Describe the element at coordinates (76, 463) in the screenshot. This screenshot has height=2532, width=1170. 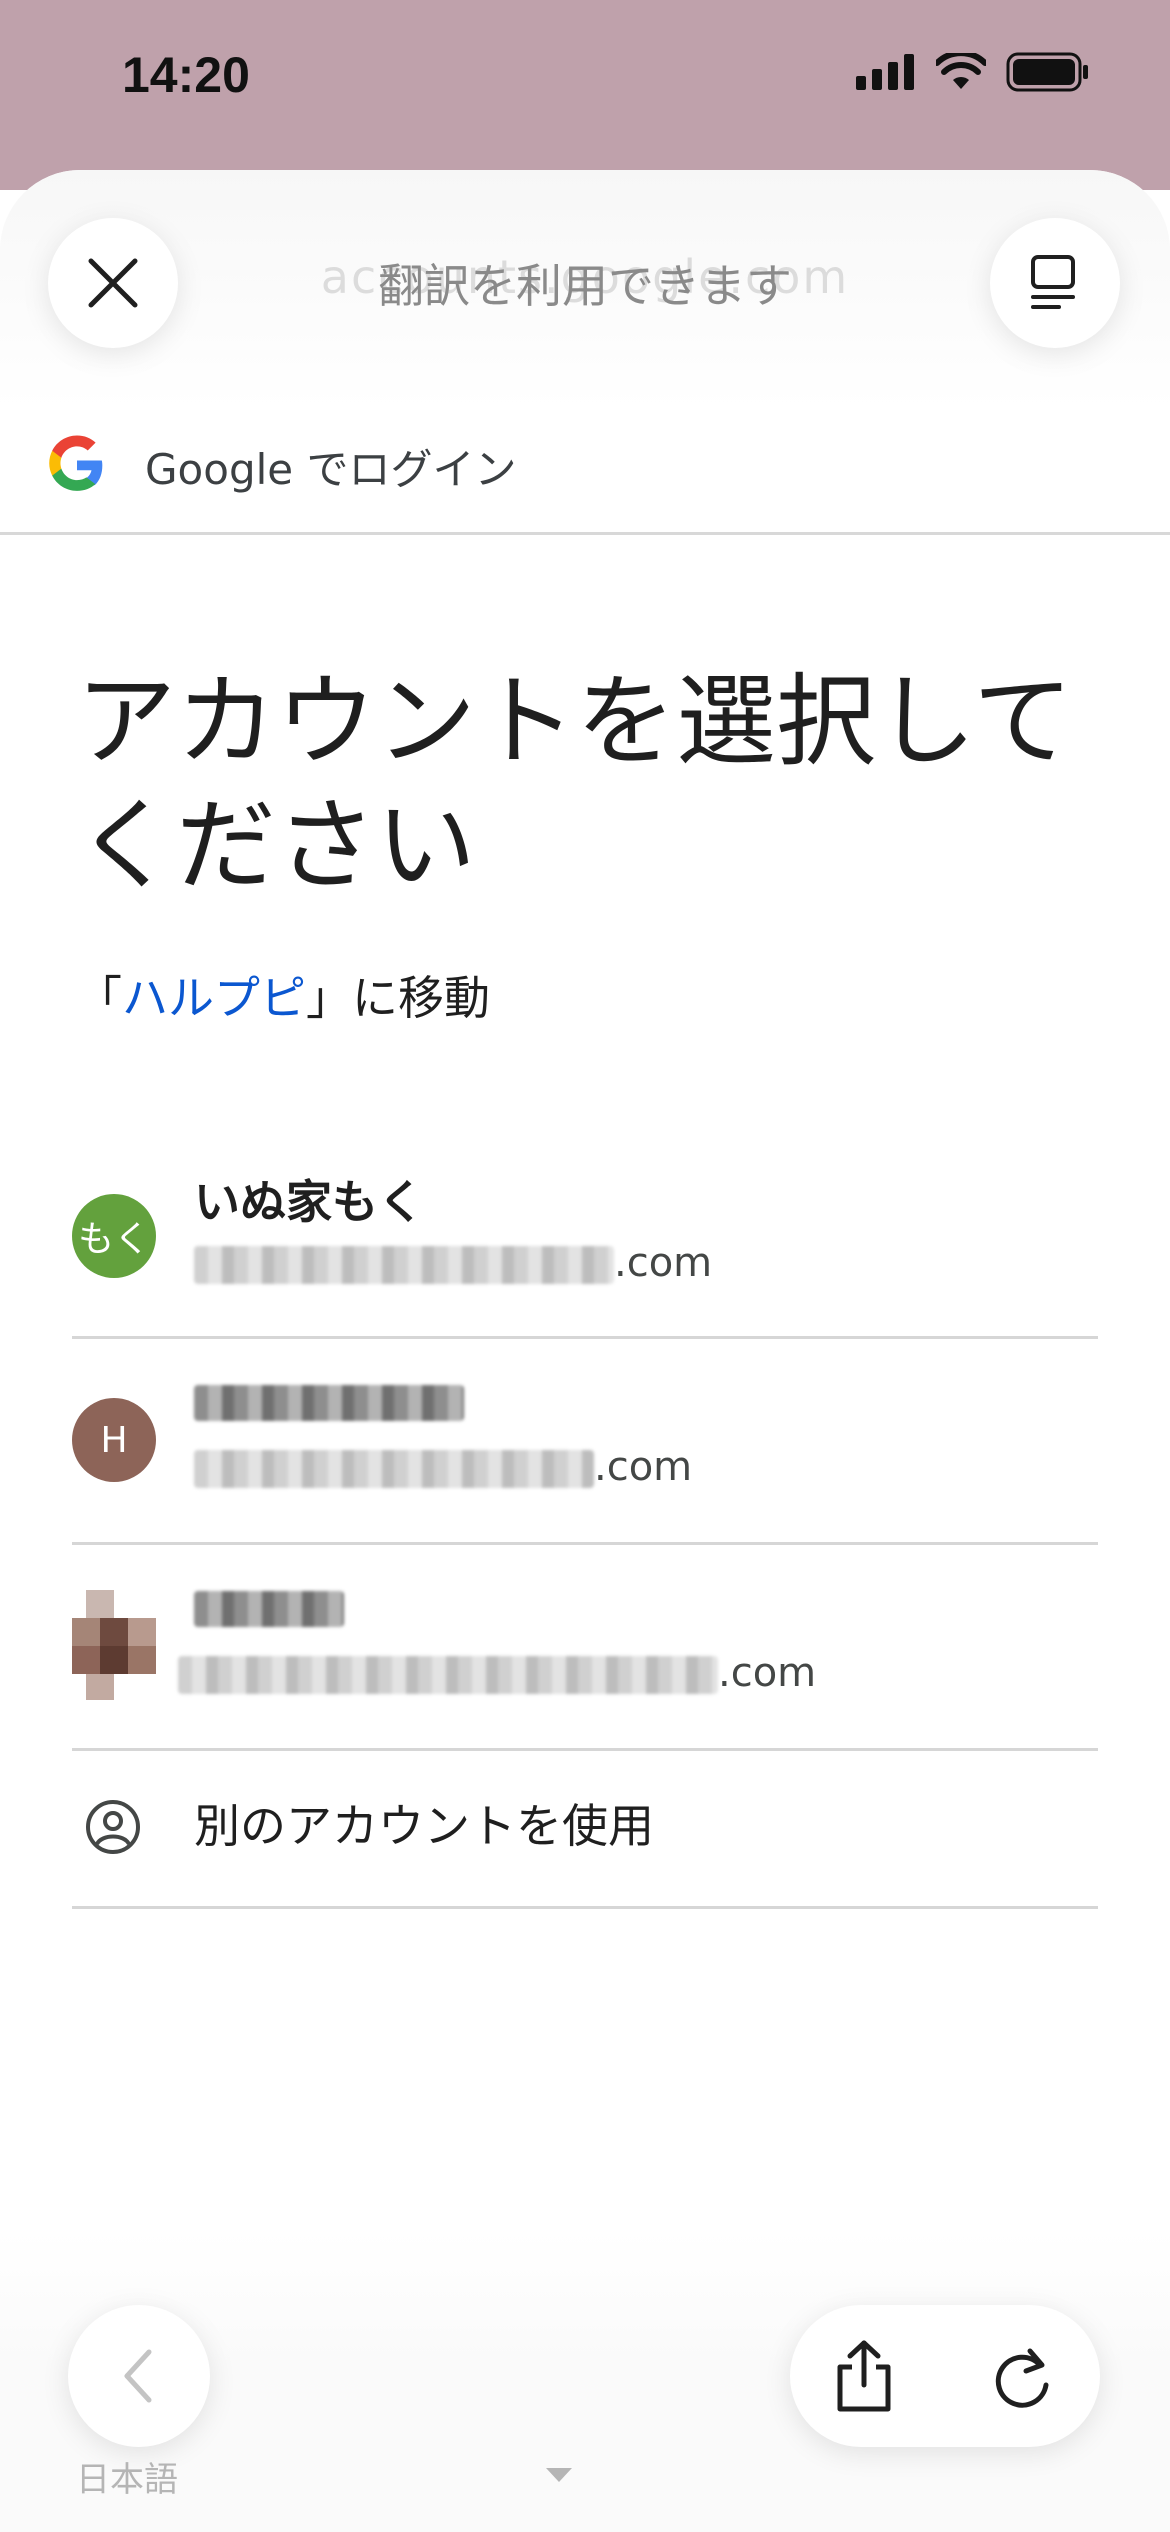
I see `google-logo` at that location.